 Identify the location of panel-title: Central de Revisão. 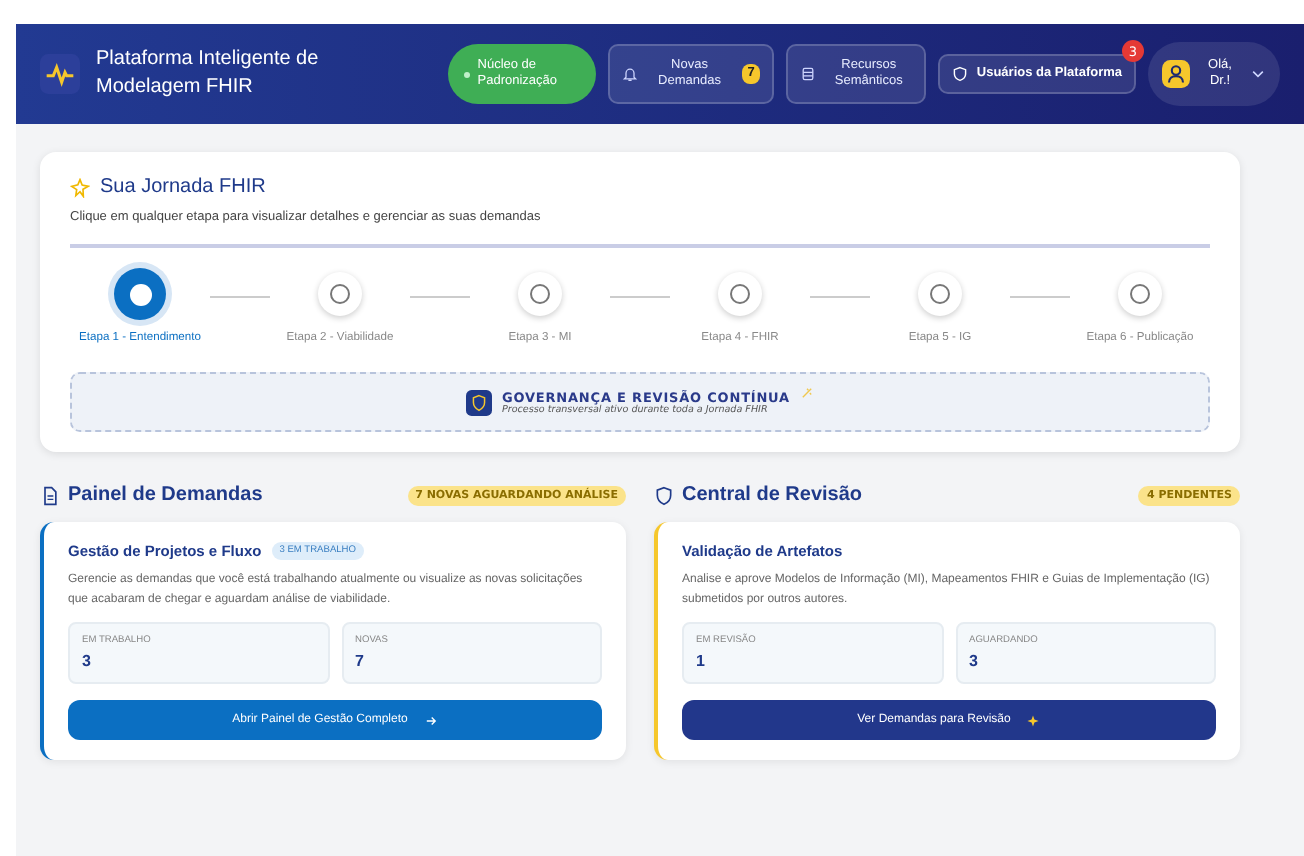
(773, 495).